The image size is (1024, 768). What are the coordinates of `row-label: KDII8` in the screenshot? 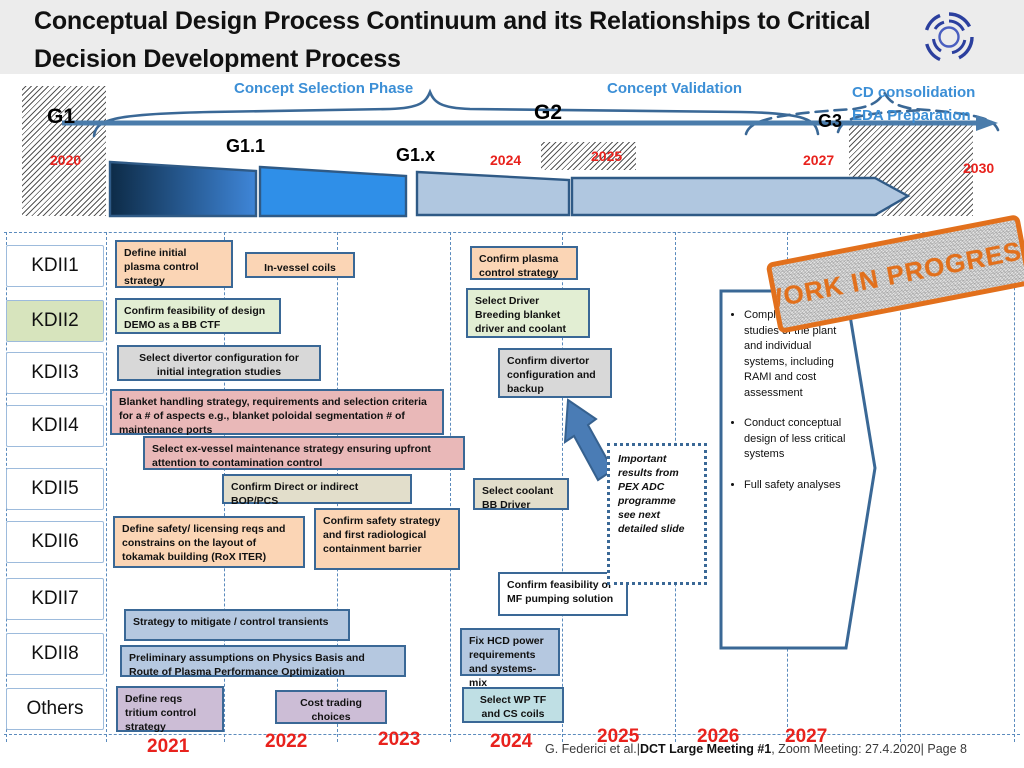 It's located at (55, 653).